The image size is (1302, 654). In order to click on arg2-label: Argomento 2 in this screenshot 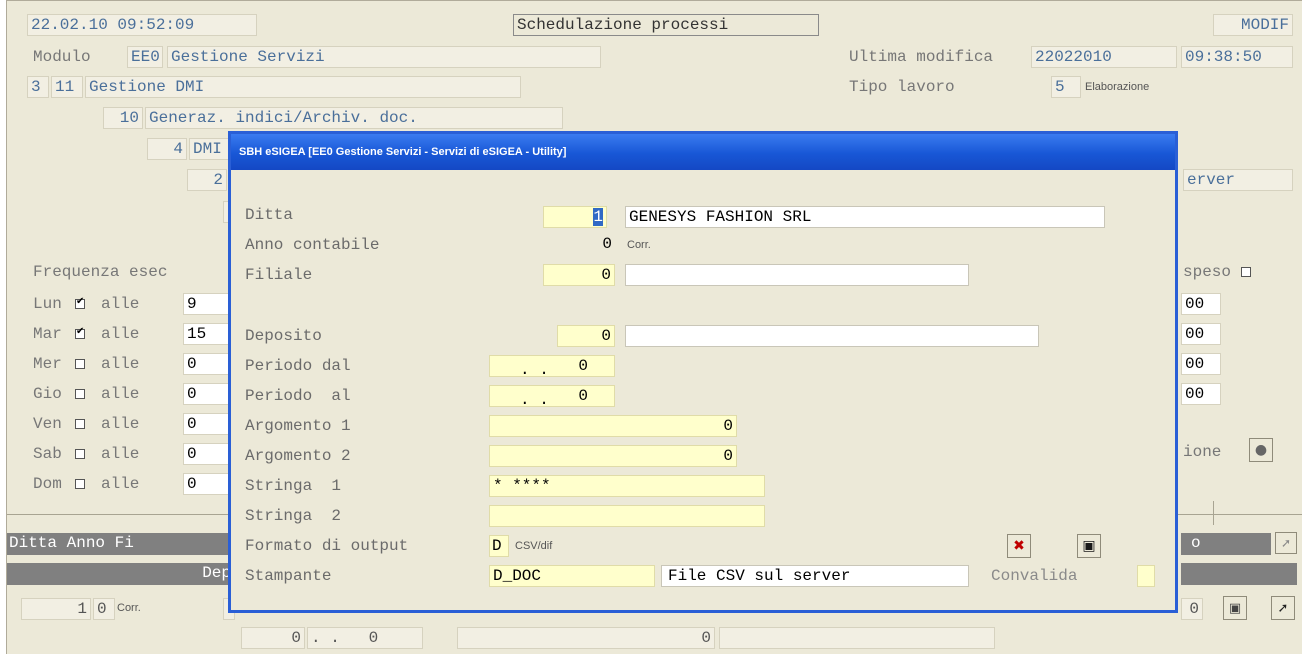, I will do `click(298, 456)`.